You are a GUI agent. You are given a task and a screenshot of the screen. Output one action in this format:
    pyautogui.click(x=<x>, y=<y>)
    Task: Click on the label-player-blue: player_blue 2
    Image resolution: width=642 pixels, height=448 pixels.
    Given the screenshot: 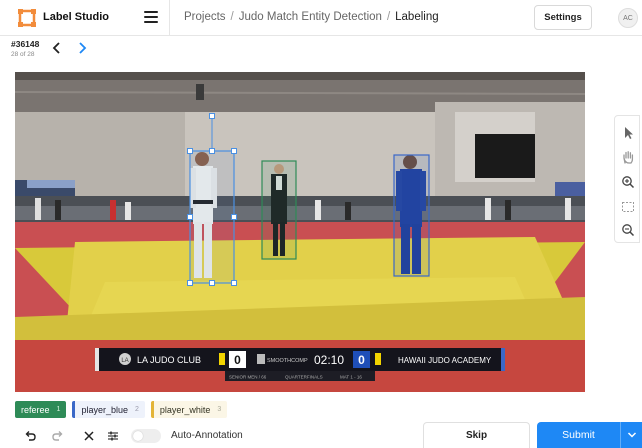 What is the action you would take?
    pyautogui.click(x=108, y=409)
    